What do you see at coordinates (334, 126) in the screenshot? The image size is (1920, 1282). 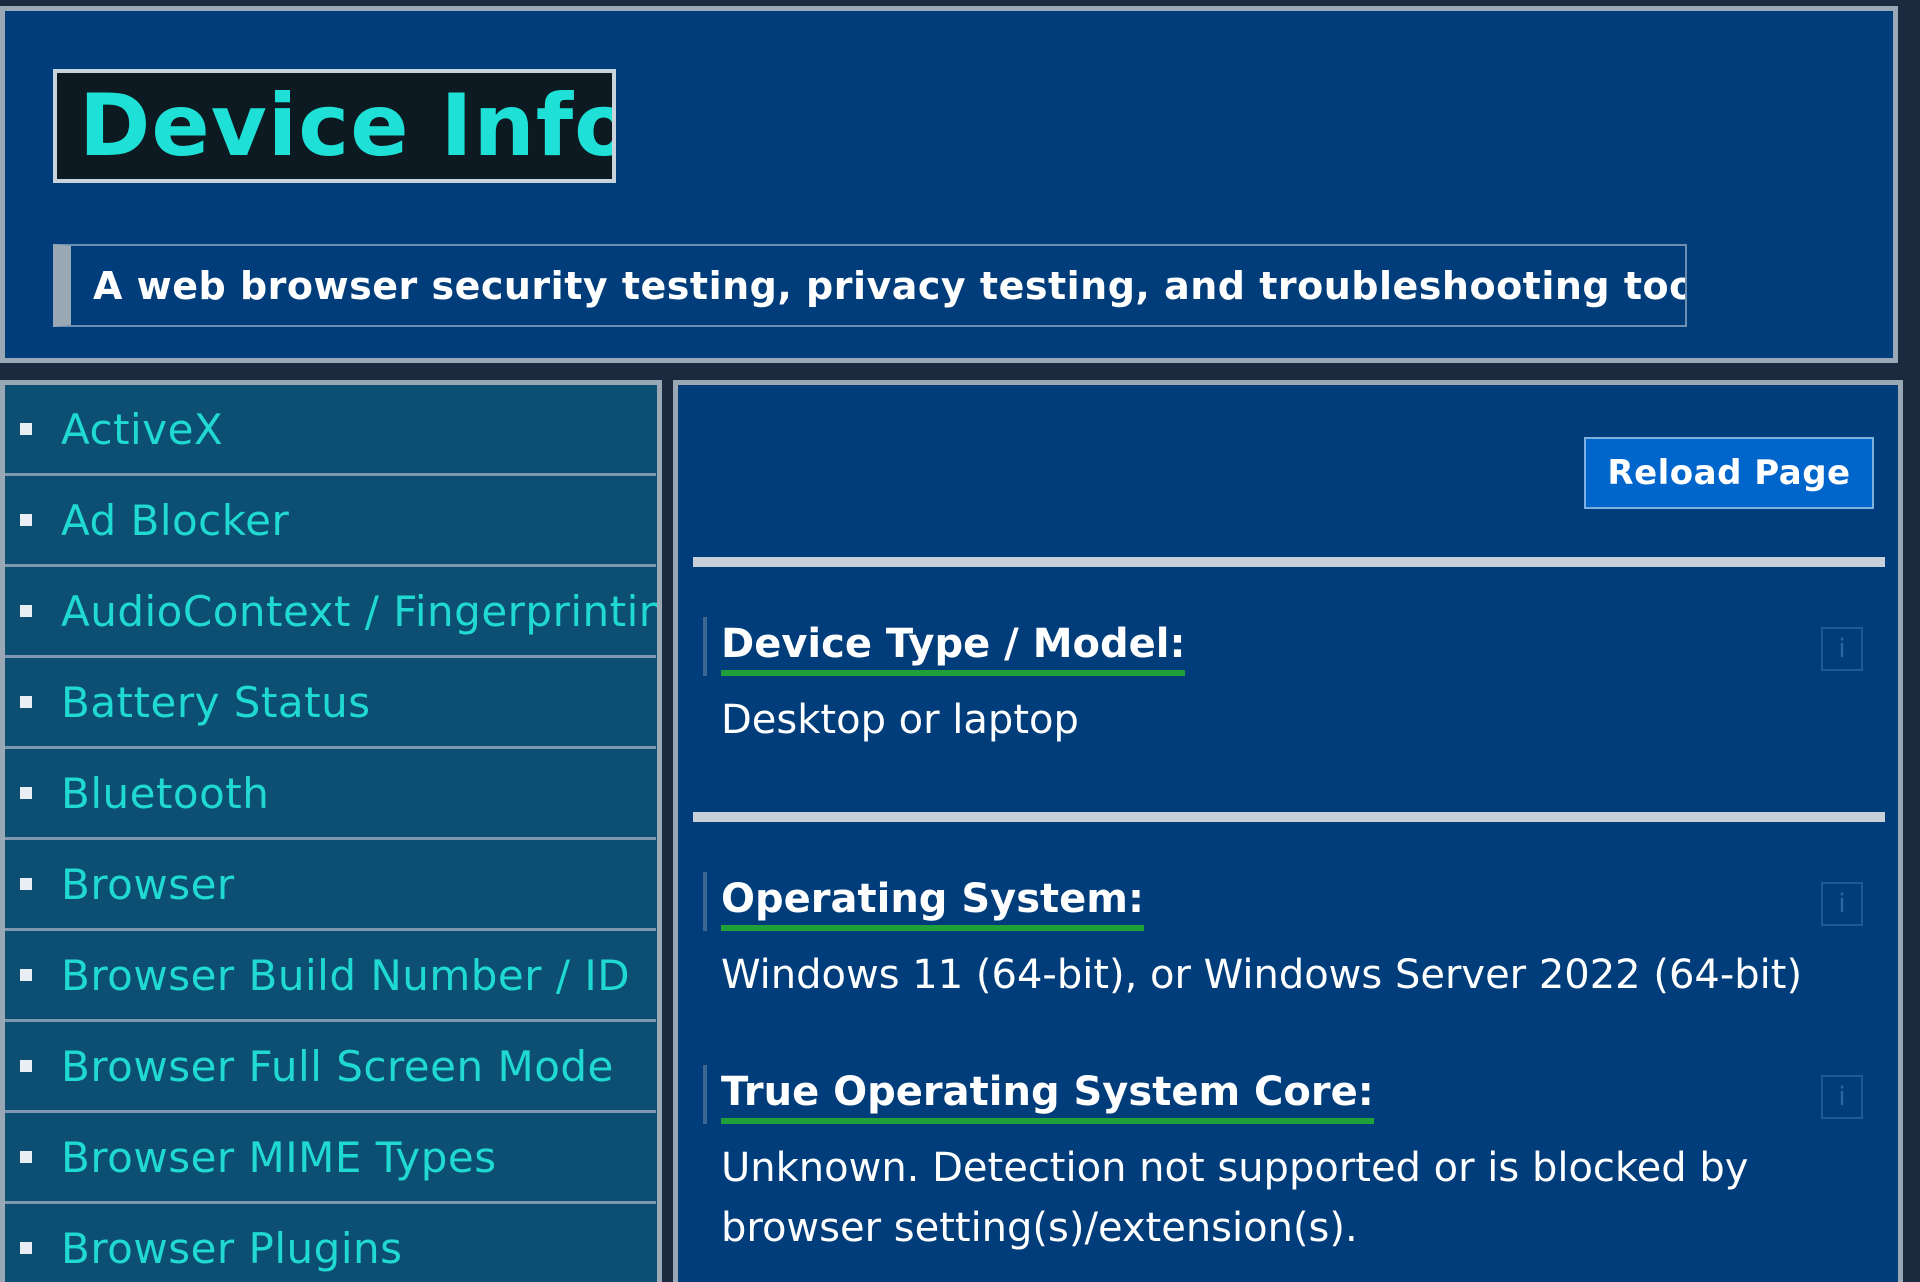 I see `site-logo: Device Info` at bounding box center [334, 126].